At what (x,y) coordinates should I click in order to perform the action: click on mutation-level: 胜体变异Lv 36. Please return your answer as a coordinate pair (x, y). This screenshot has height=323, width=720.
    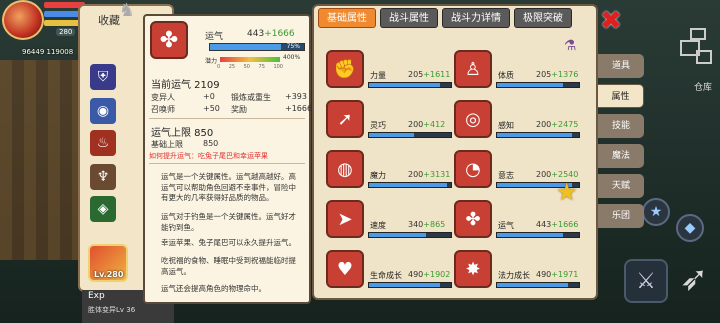
    Looking at the image, I should click on (112, 310).